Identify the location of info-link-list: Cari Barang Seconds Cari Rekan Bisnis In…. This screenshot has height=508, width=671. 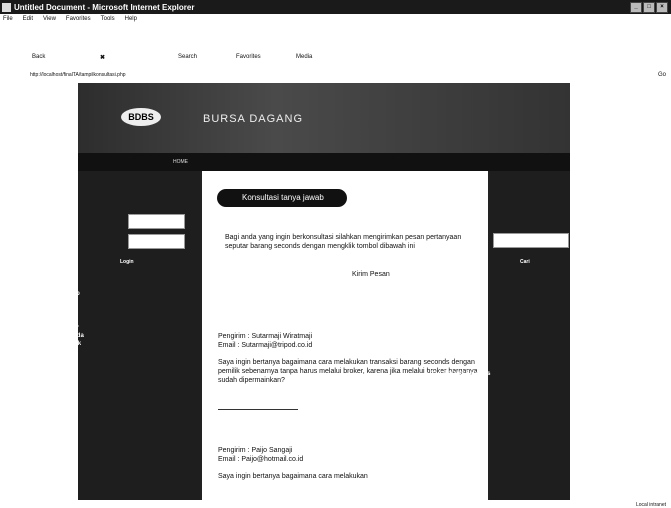
(458, 395).